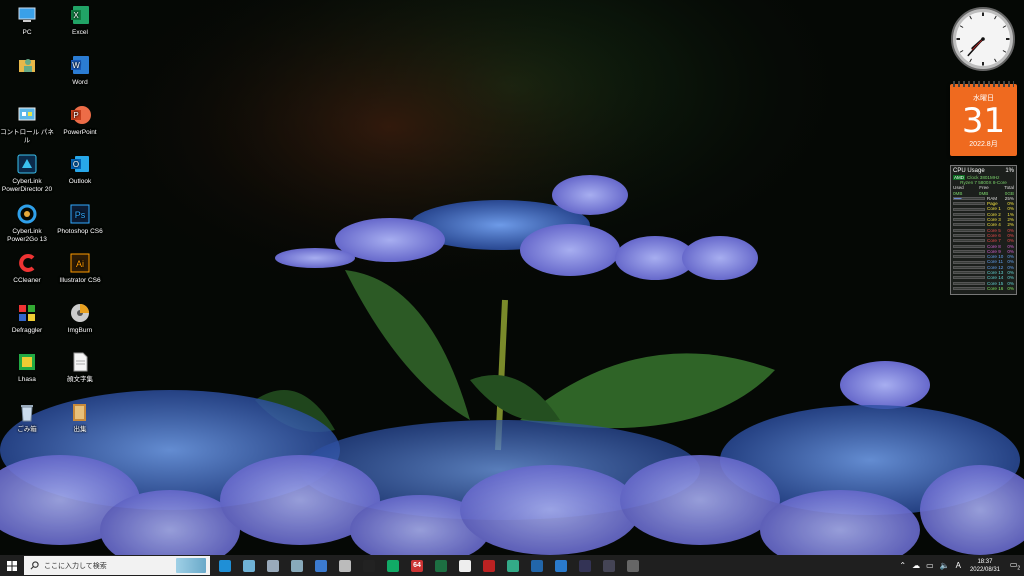  What do you see at coordinates (80, 417) in the screenshot?
I see `desktop-icon-folder: 出集` at bounding box center [80, 417].